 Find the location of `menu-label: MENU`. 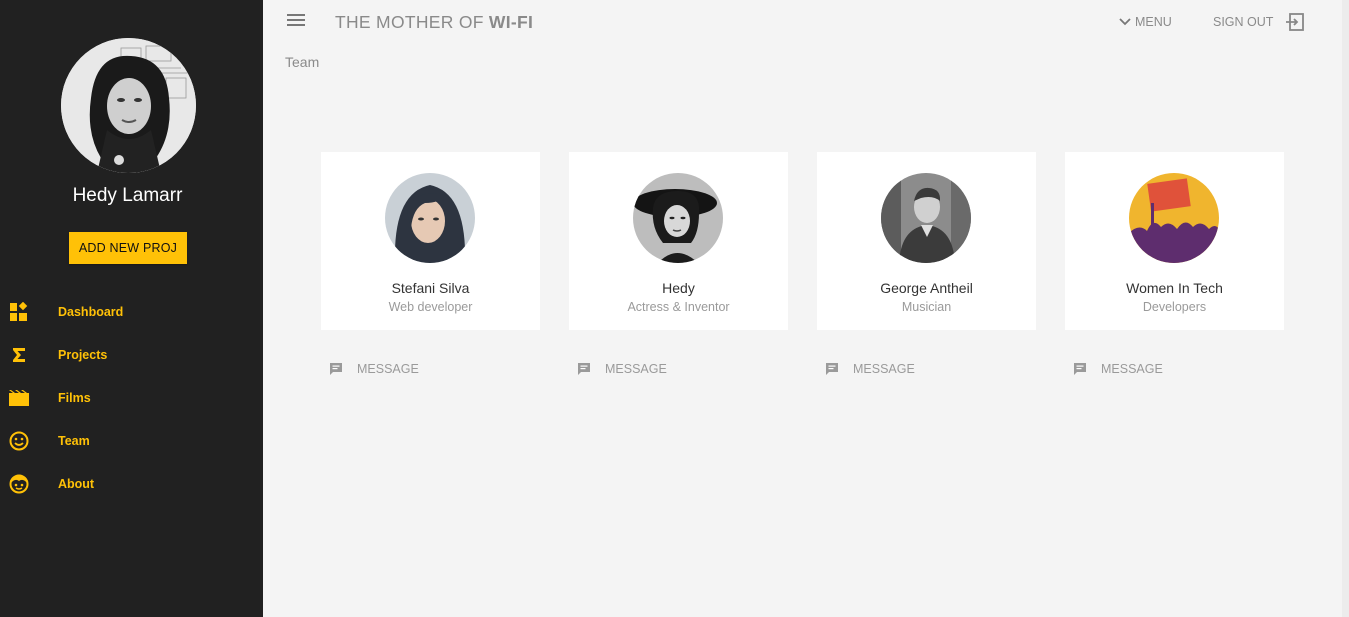

menu-label: MENU is located at coordinates (1153, 22).